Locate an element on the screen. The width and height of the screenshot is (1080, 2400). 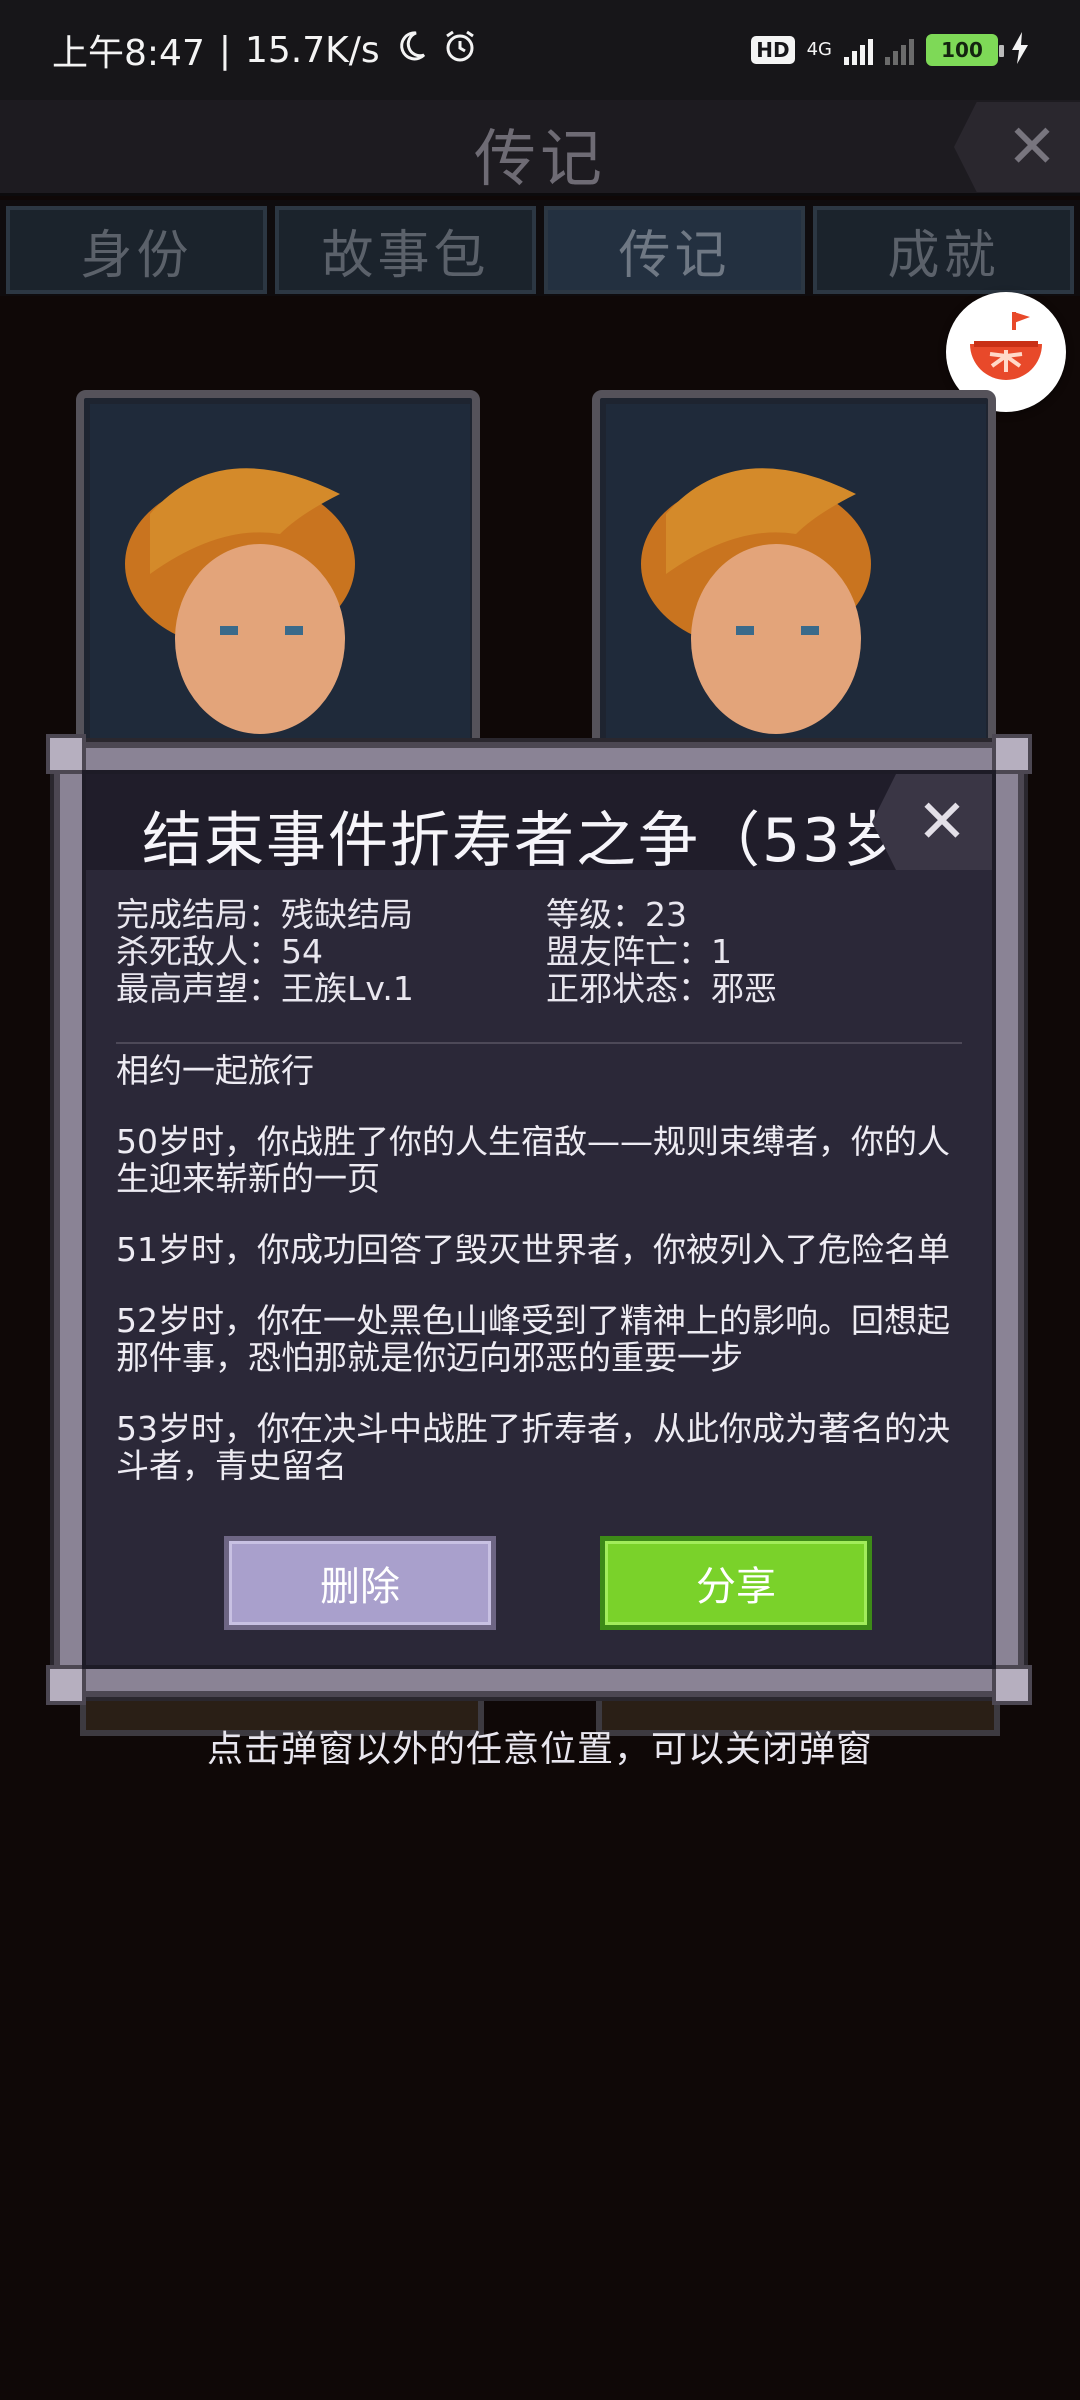
stat-ending: 完成结局：残缺结局 is located at coordinates (264, 914).